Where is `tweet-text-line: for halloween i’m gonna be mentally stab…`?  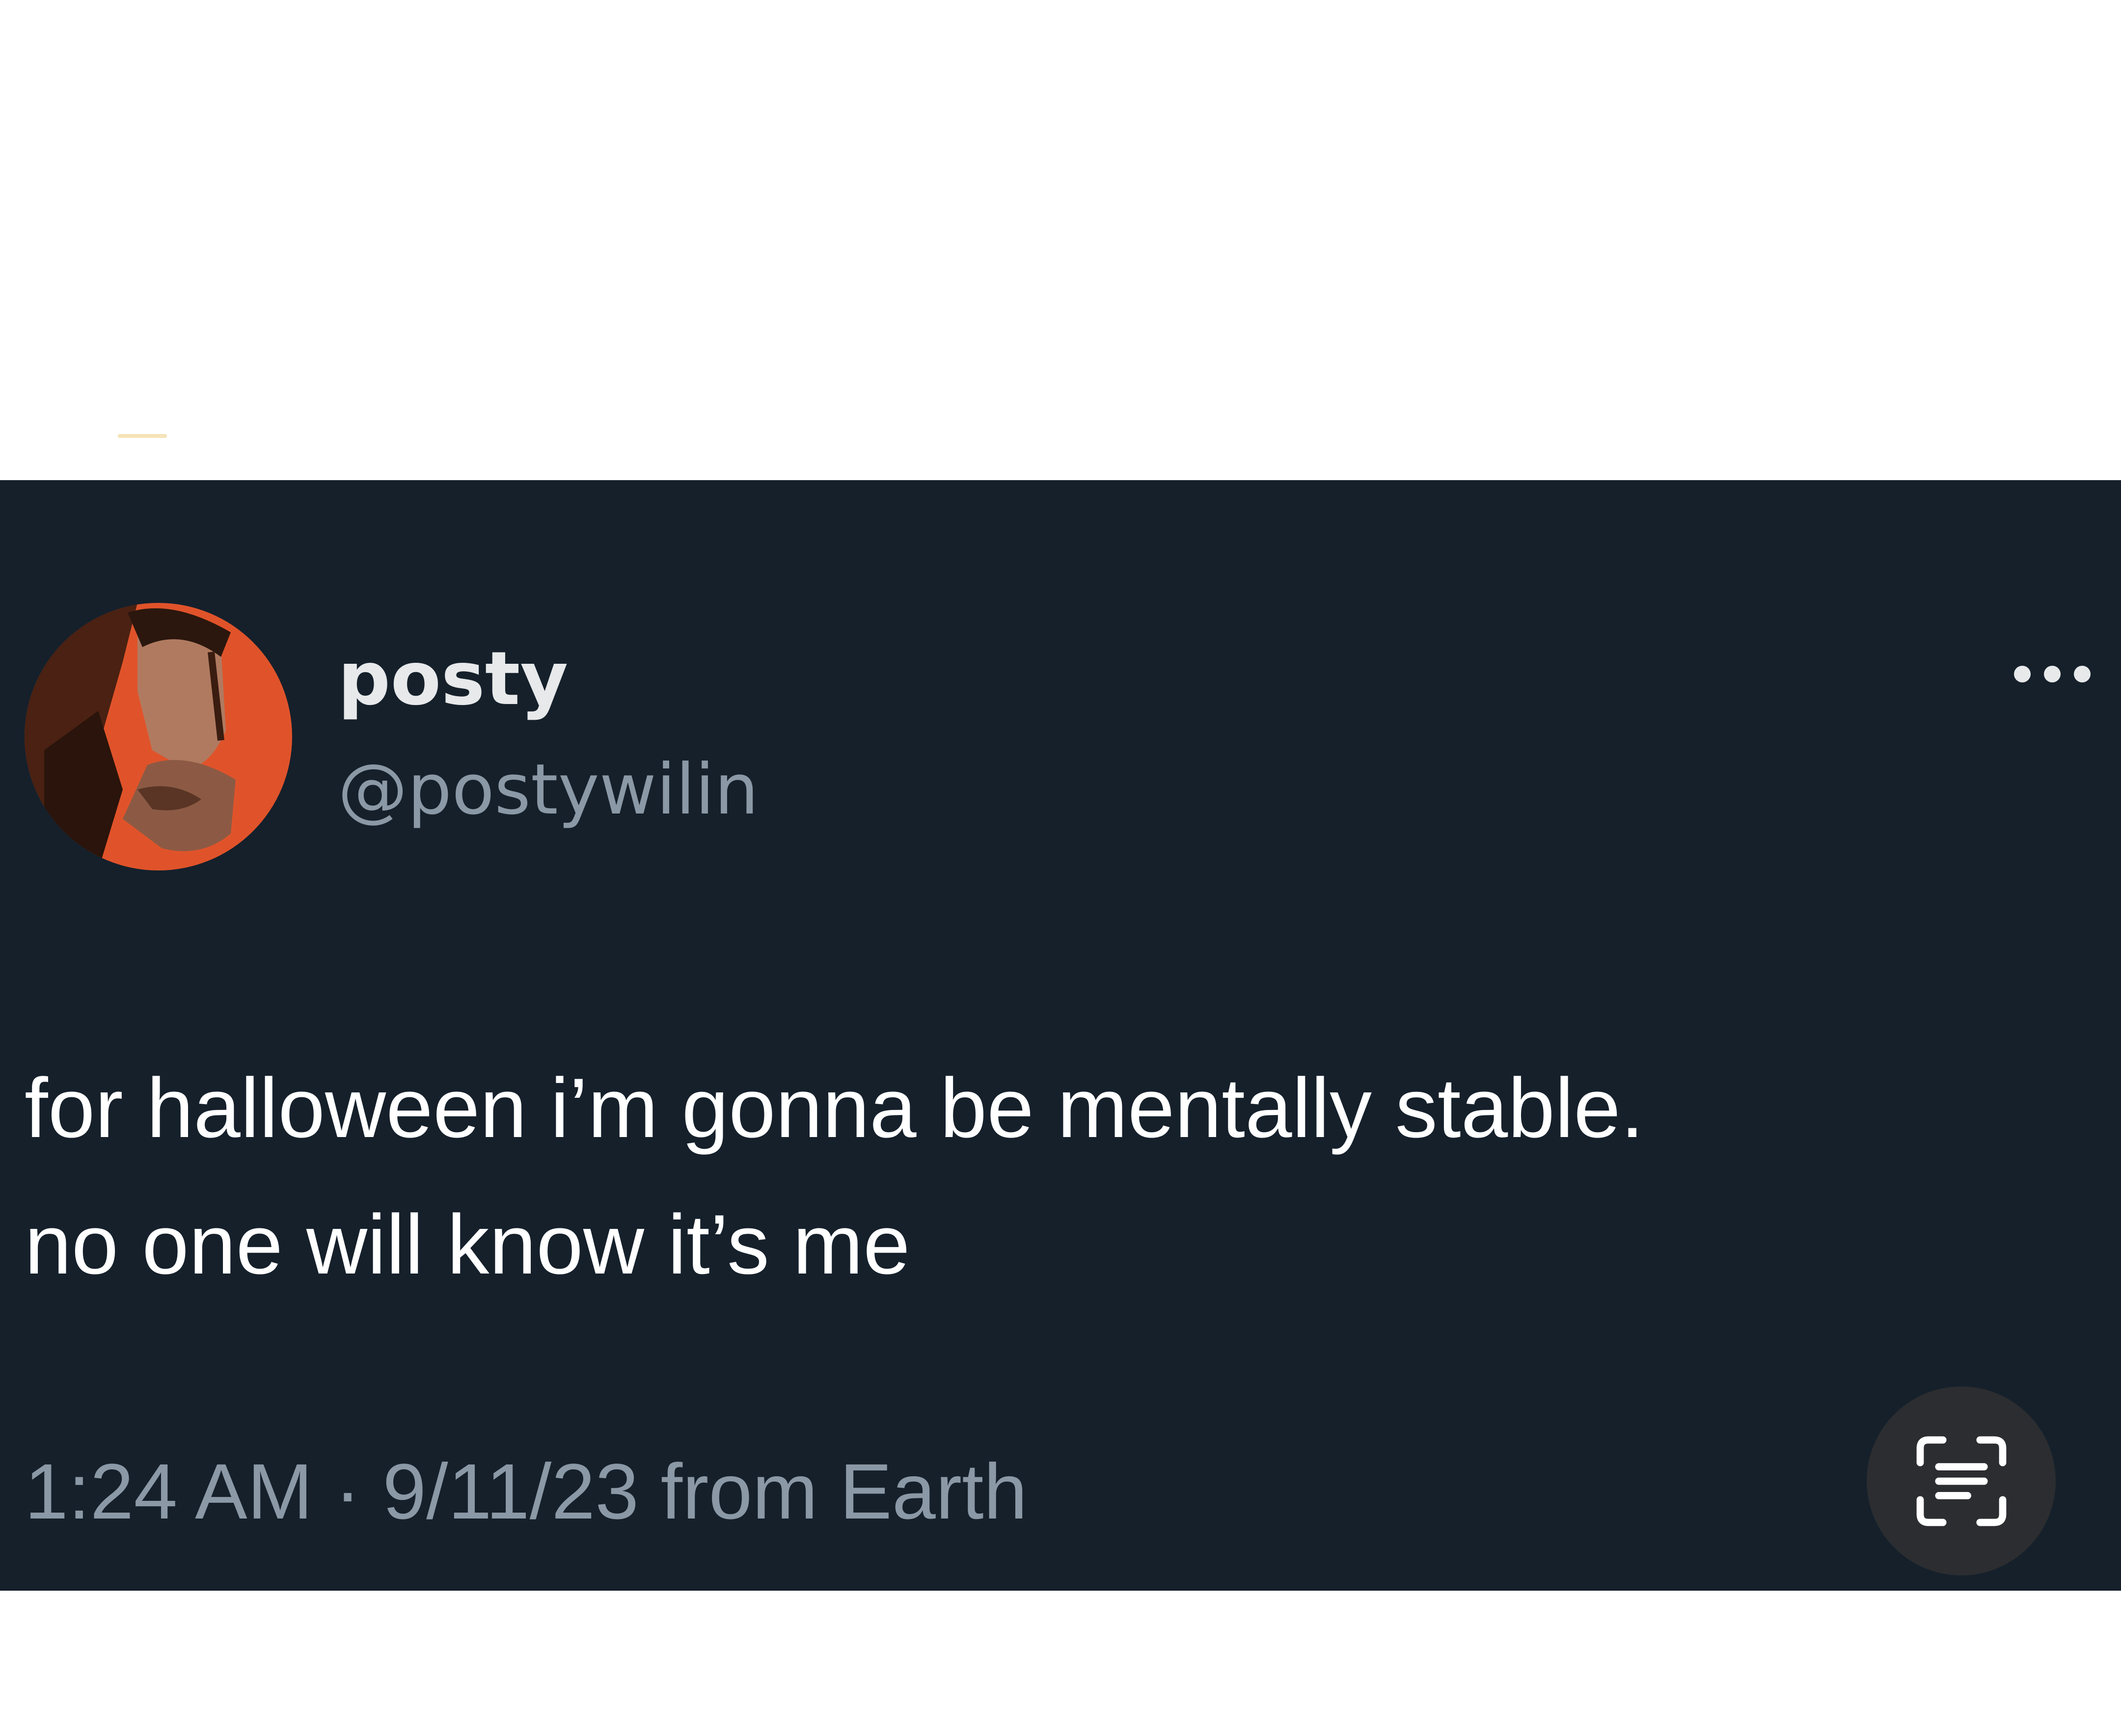
tweet-text-line: for halloween i’m gonna be mentally stab… is located at coordinates (834, 1108).